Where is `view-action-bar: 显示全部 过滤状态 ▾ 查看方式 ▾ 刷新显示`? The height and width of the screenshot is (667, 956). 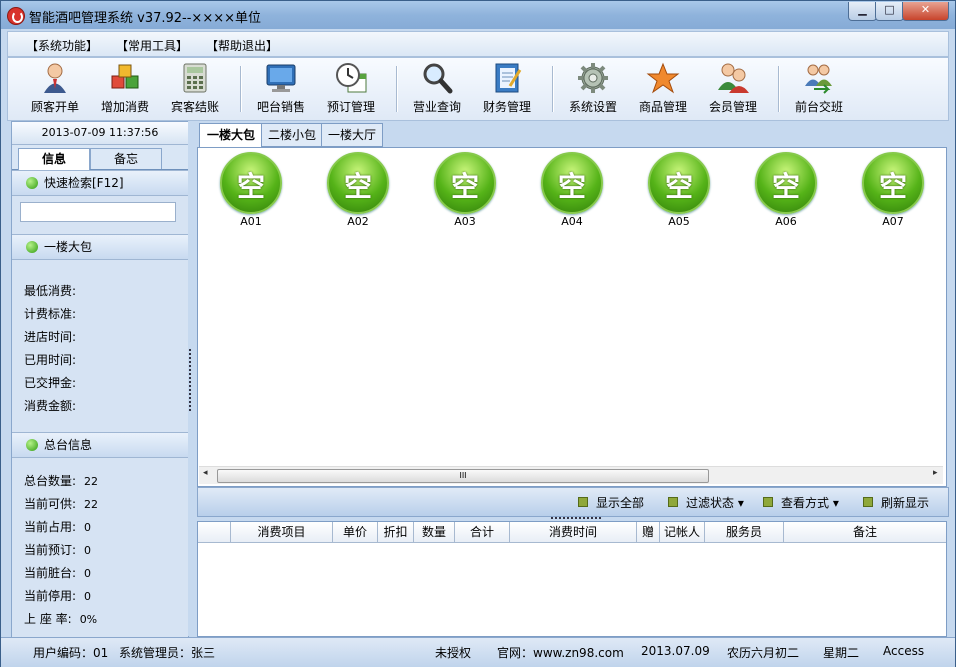
view-action-bar: 显示全部 过滤状态 ▾ 查看方式 ▾ 刷新显示 is located at coordinates (573, 502).